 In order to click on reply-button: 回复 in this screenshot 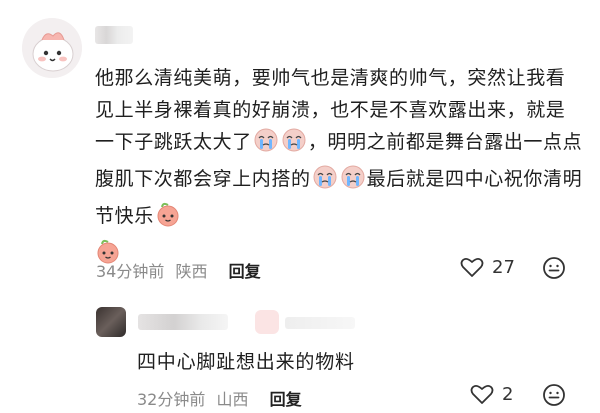, I will do `click(245, 271)`.